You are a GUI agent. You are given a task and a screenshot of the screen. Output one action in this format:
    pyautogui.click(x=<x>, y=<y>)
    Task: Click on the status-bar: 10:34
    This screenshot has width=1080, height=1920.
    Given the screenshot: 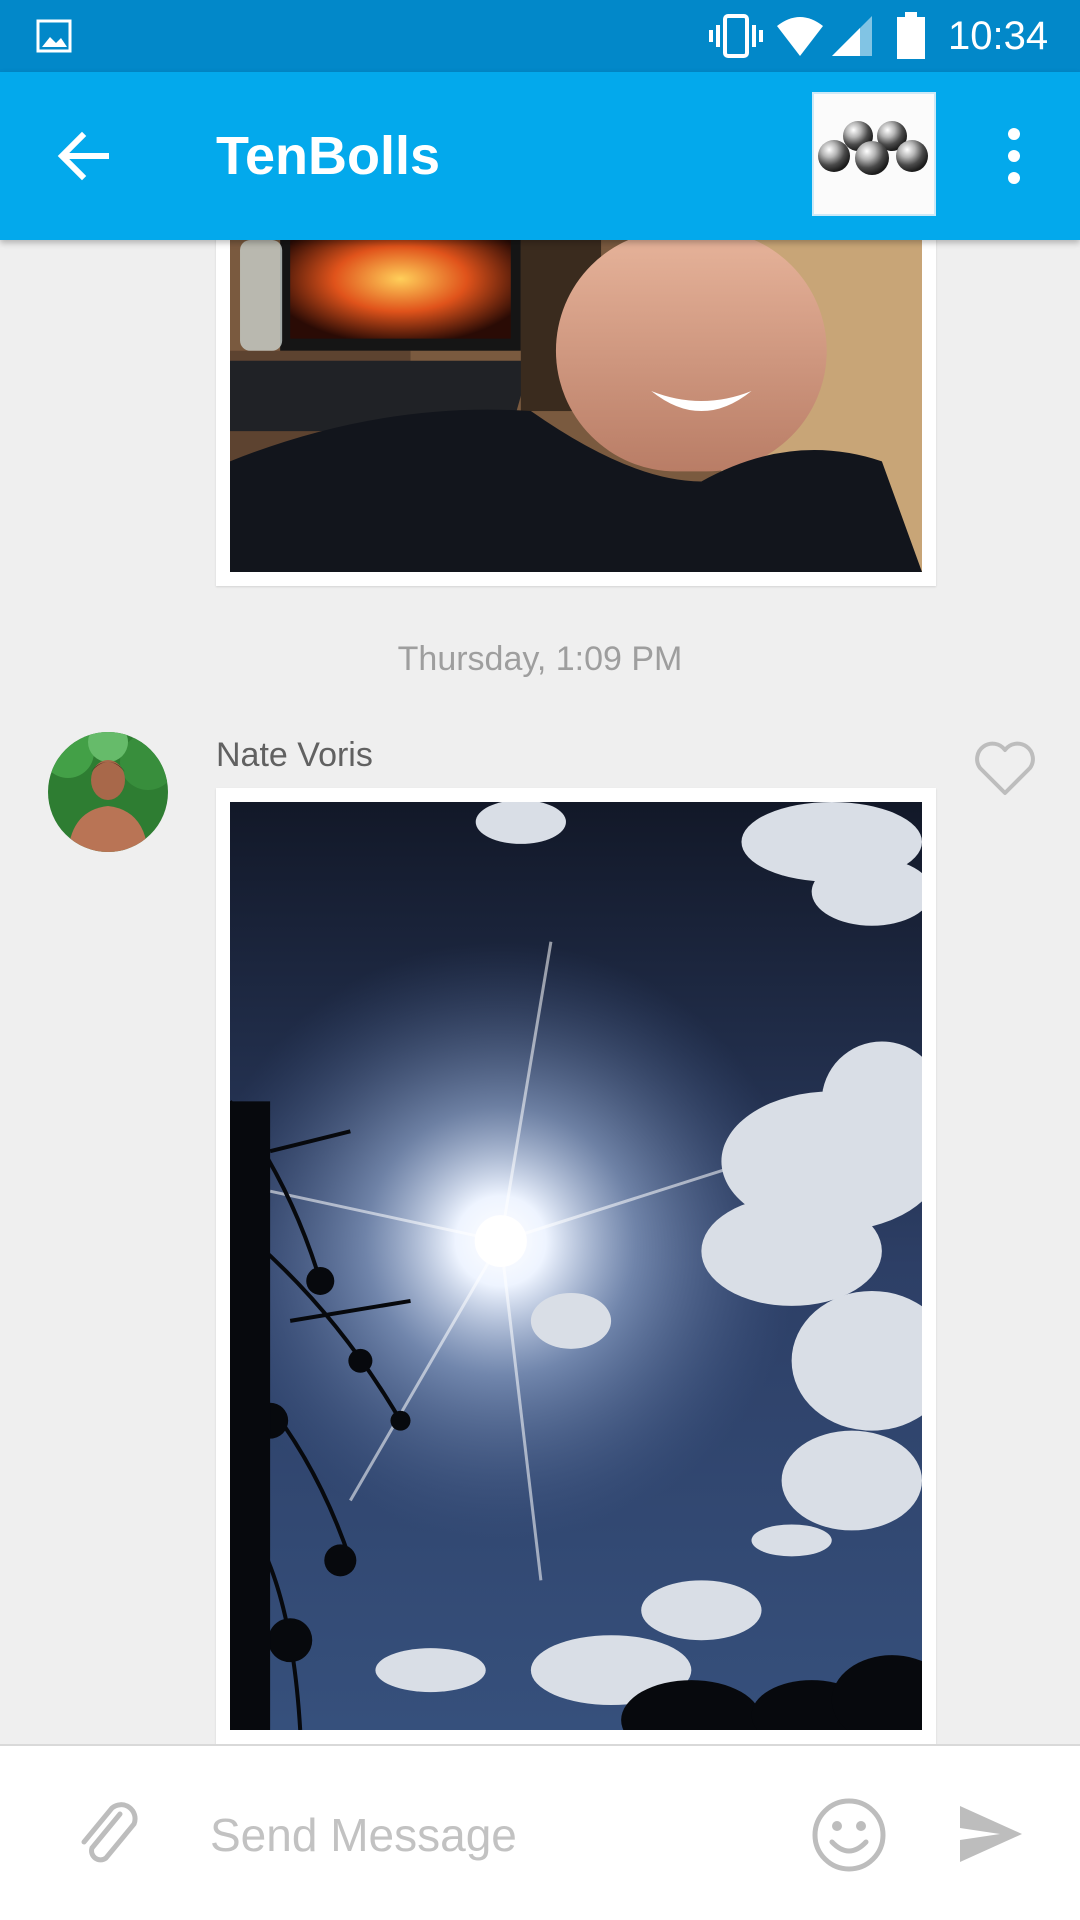 What is the action you would take?
    pyautogui.click(x=540, y=36)
    